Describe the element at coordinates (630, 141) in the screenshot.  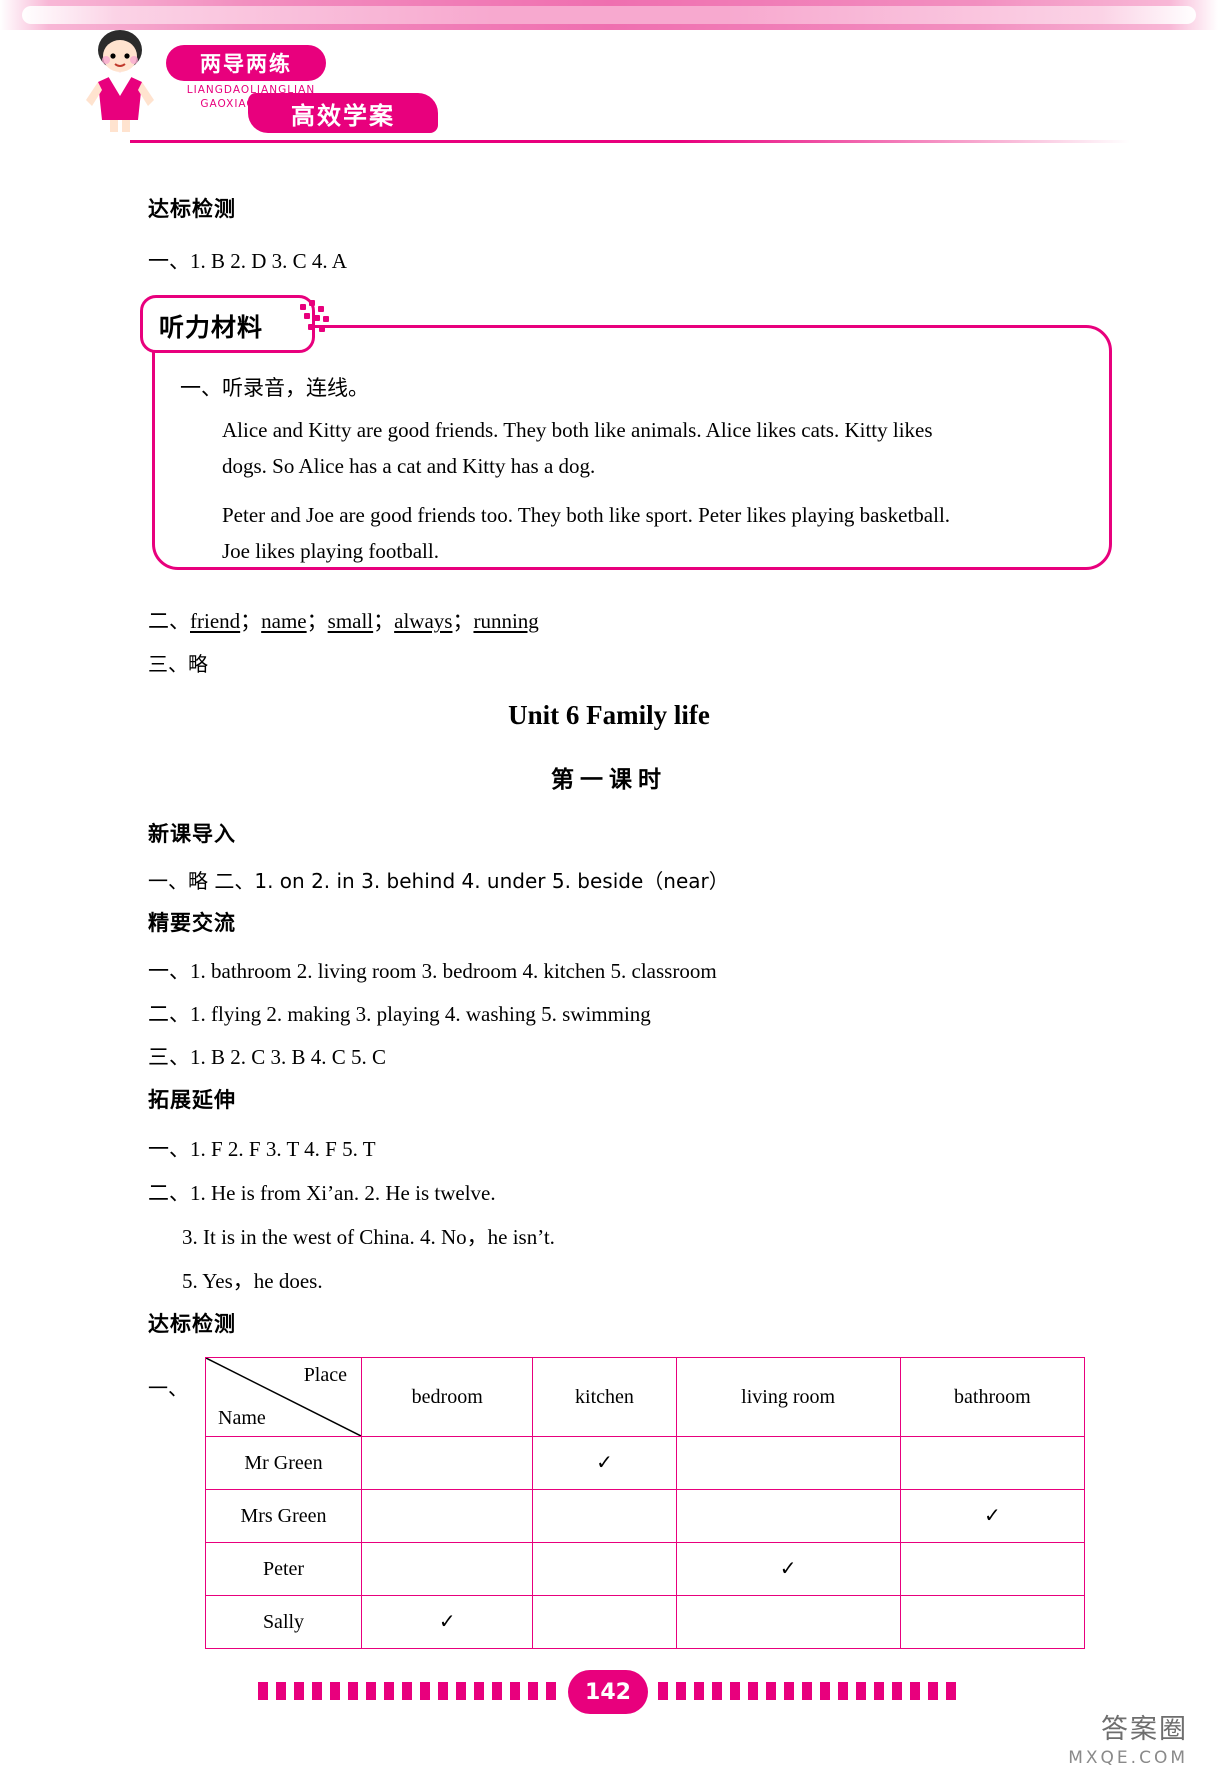
I see `header-divider` at that location.